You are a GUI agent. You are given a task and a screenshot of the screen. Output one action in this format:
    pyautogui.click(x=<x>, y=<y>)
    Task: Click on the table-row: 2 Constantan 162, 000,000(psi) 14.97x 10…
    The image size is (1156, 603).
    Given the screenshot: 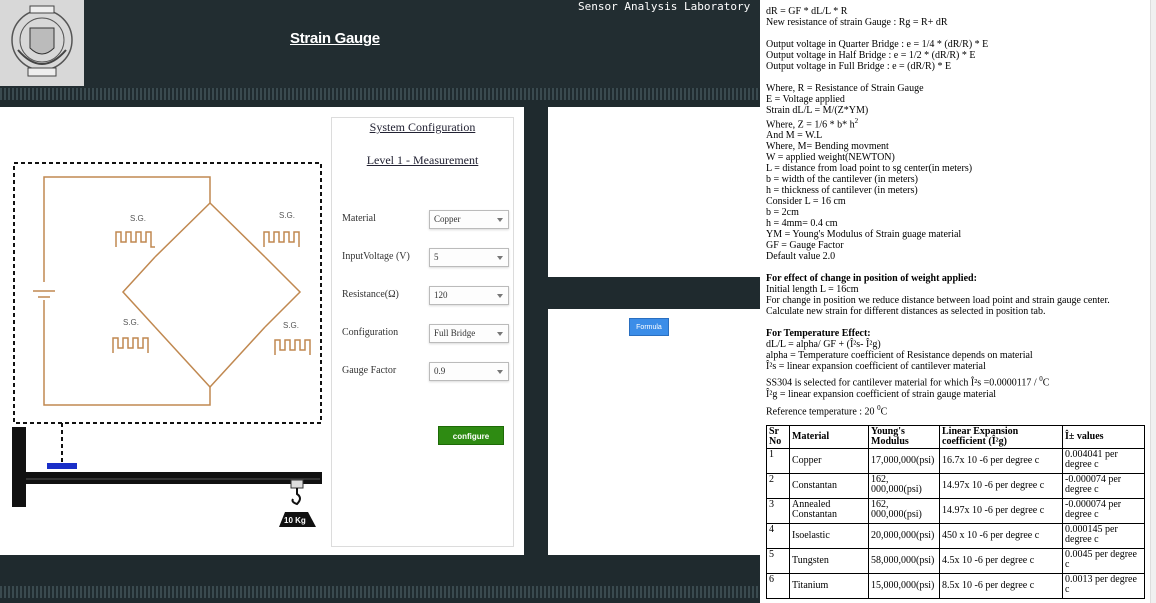 What is the action you would take?
    pyautogui.click(x=955, y=486)
    